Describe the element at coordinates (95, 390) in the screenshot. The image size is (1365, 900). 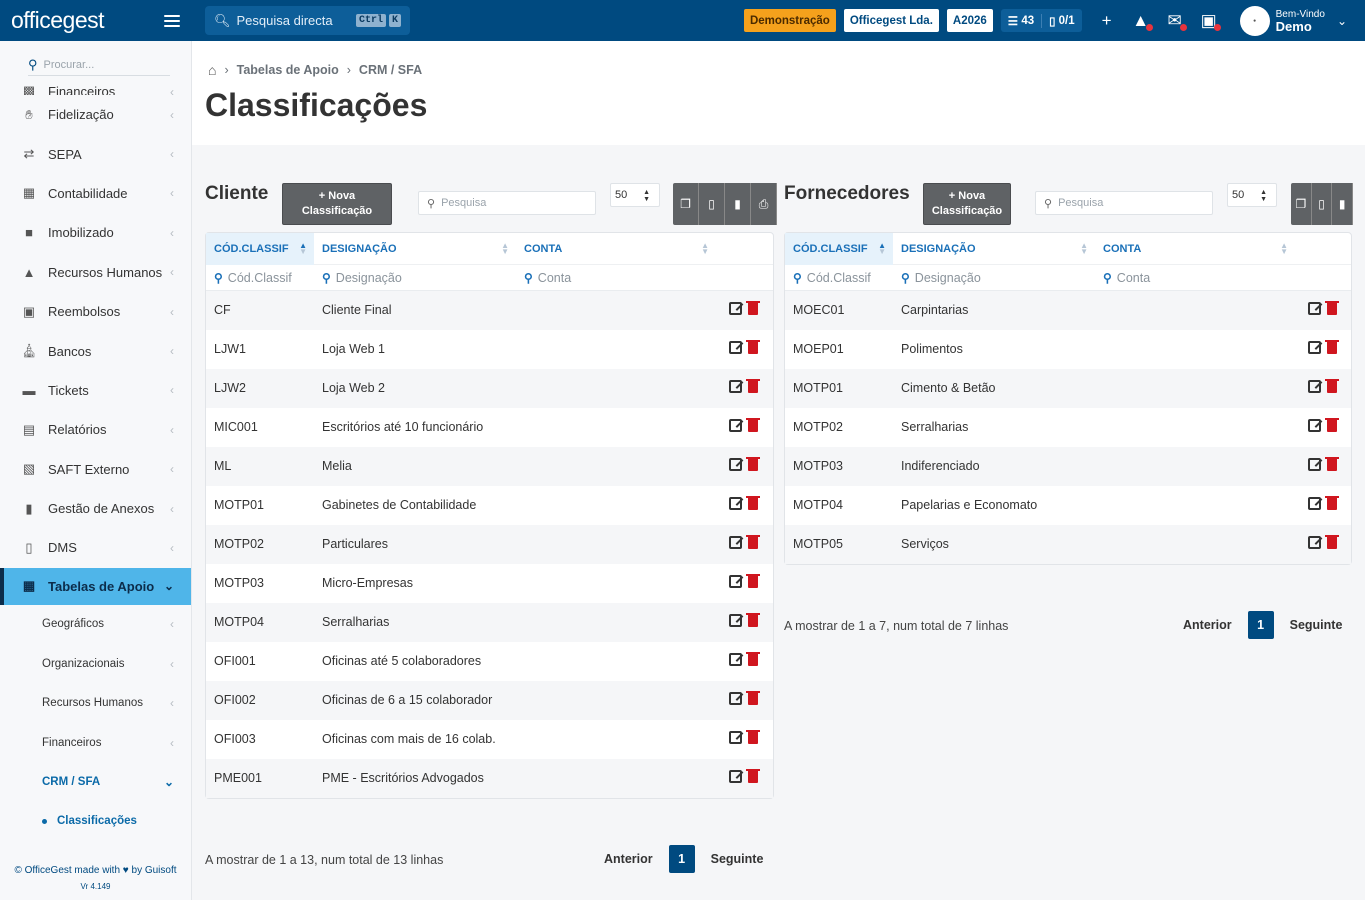
I see `sidebar-item-tickets: ▬ Tickets ‹` at that location.